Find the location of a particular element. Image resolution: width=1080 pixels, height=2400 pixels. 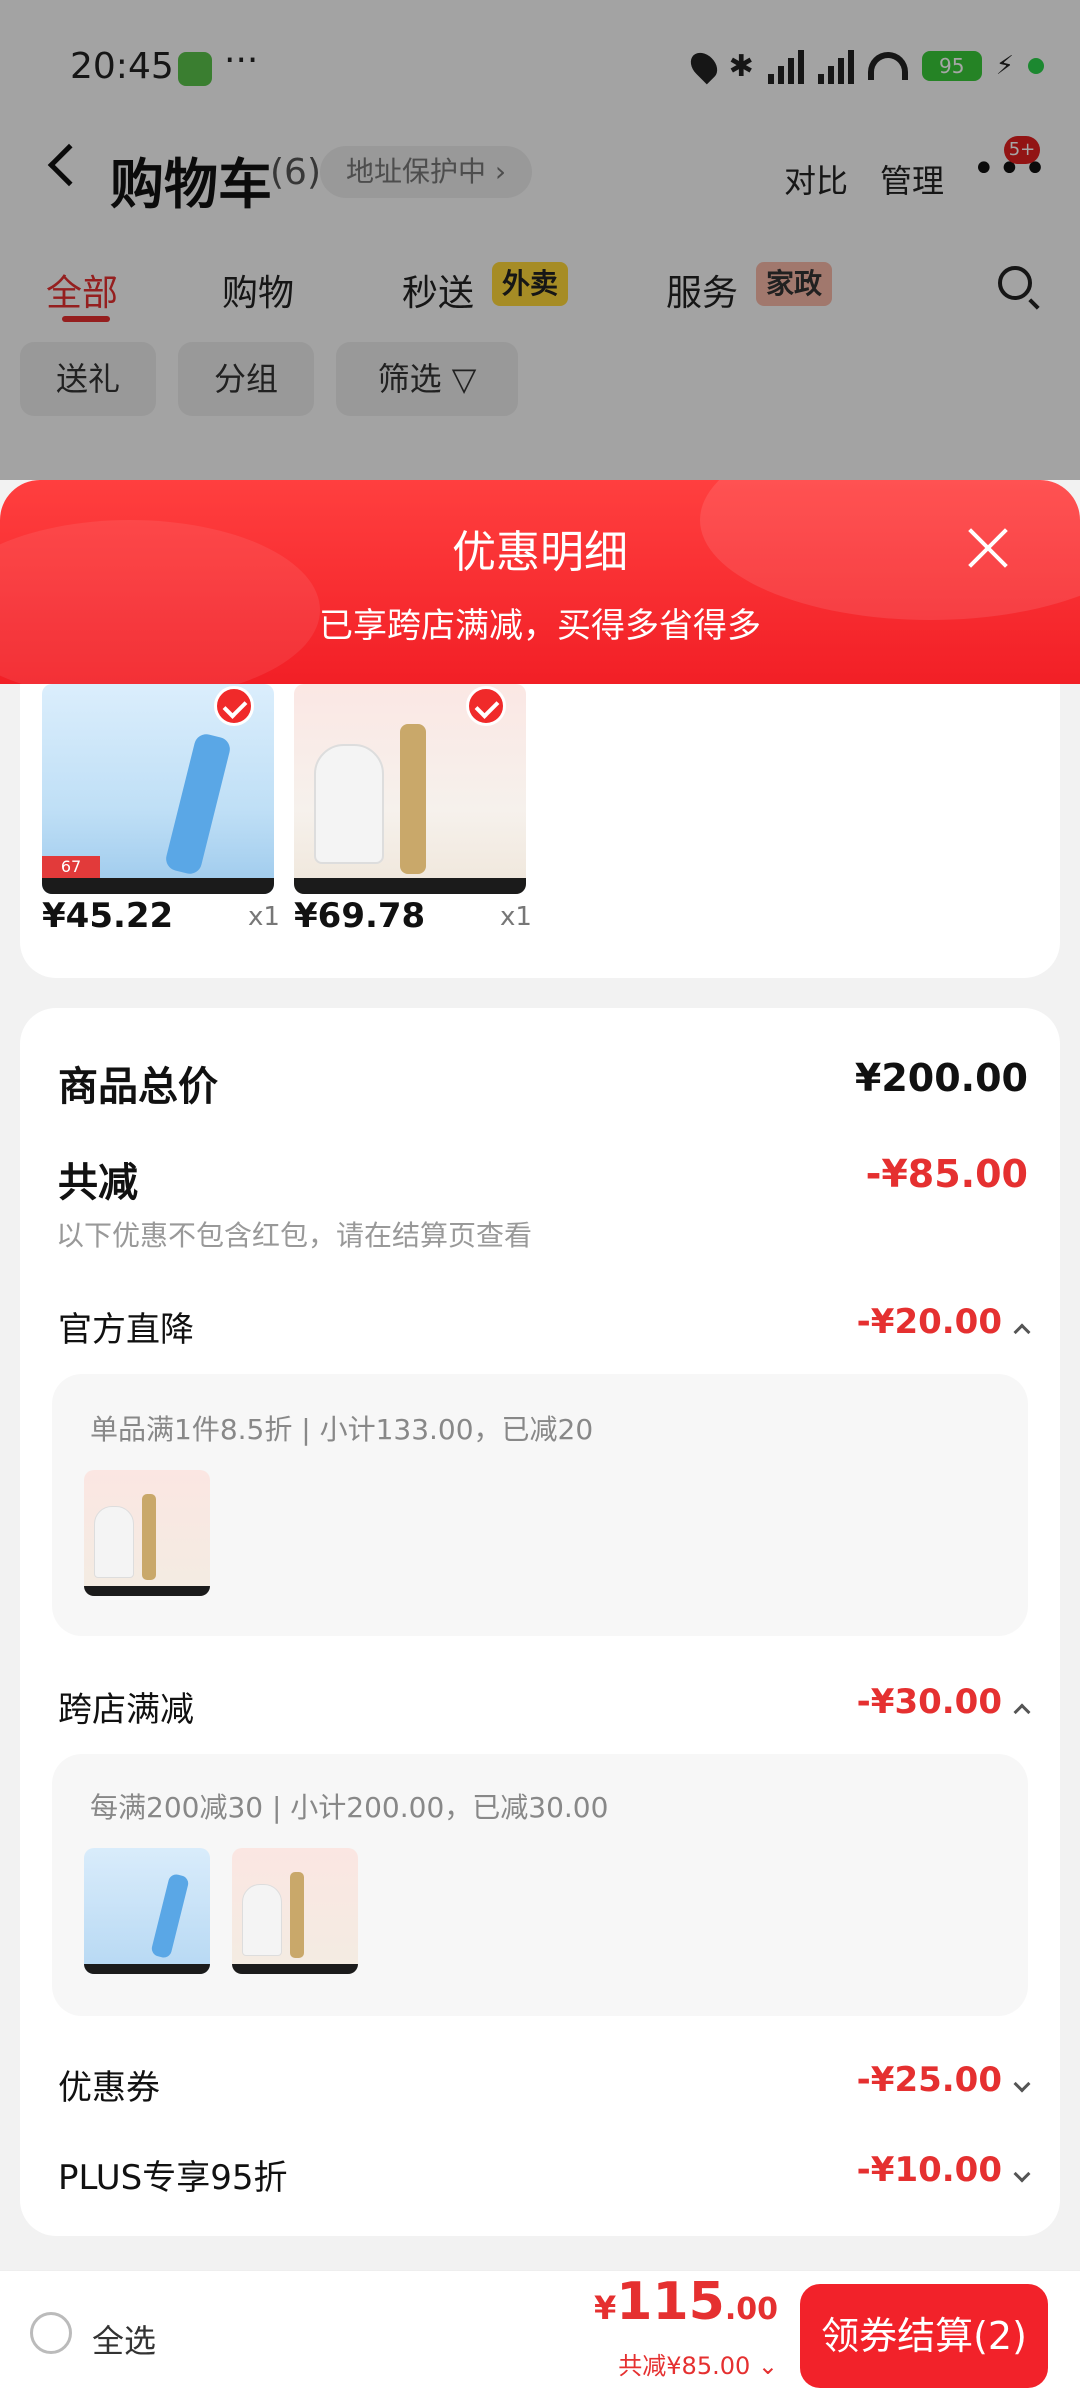

total-decimal: .00 is located at coordinates (751, 2309).